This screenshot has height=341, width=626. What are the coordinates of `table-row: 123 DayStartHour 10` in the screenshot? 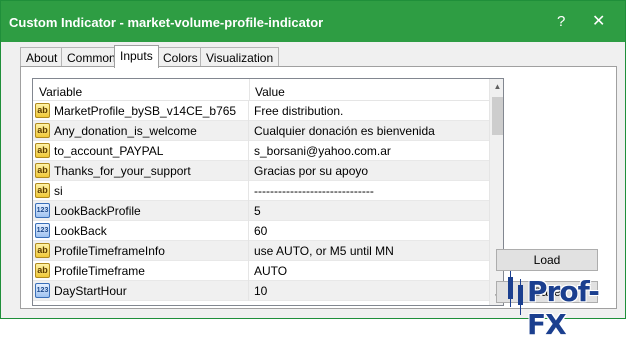 It's located at (261, 291).